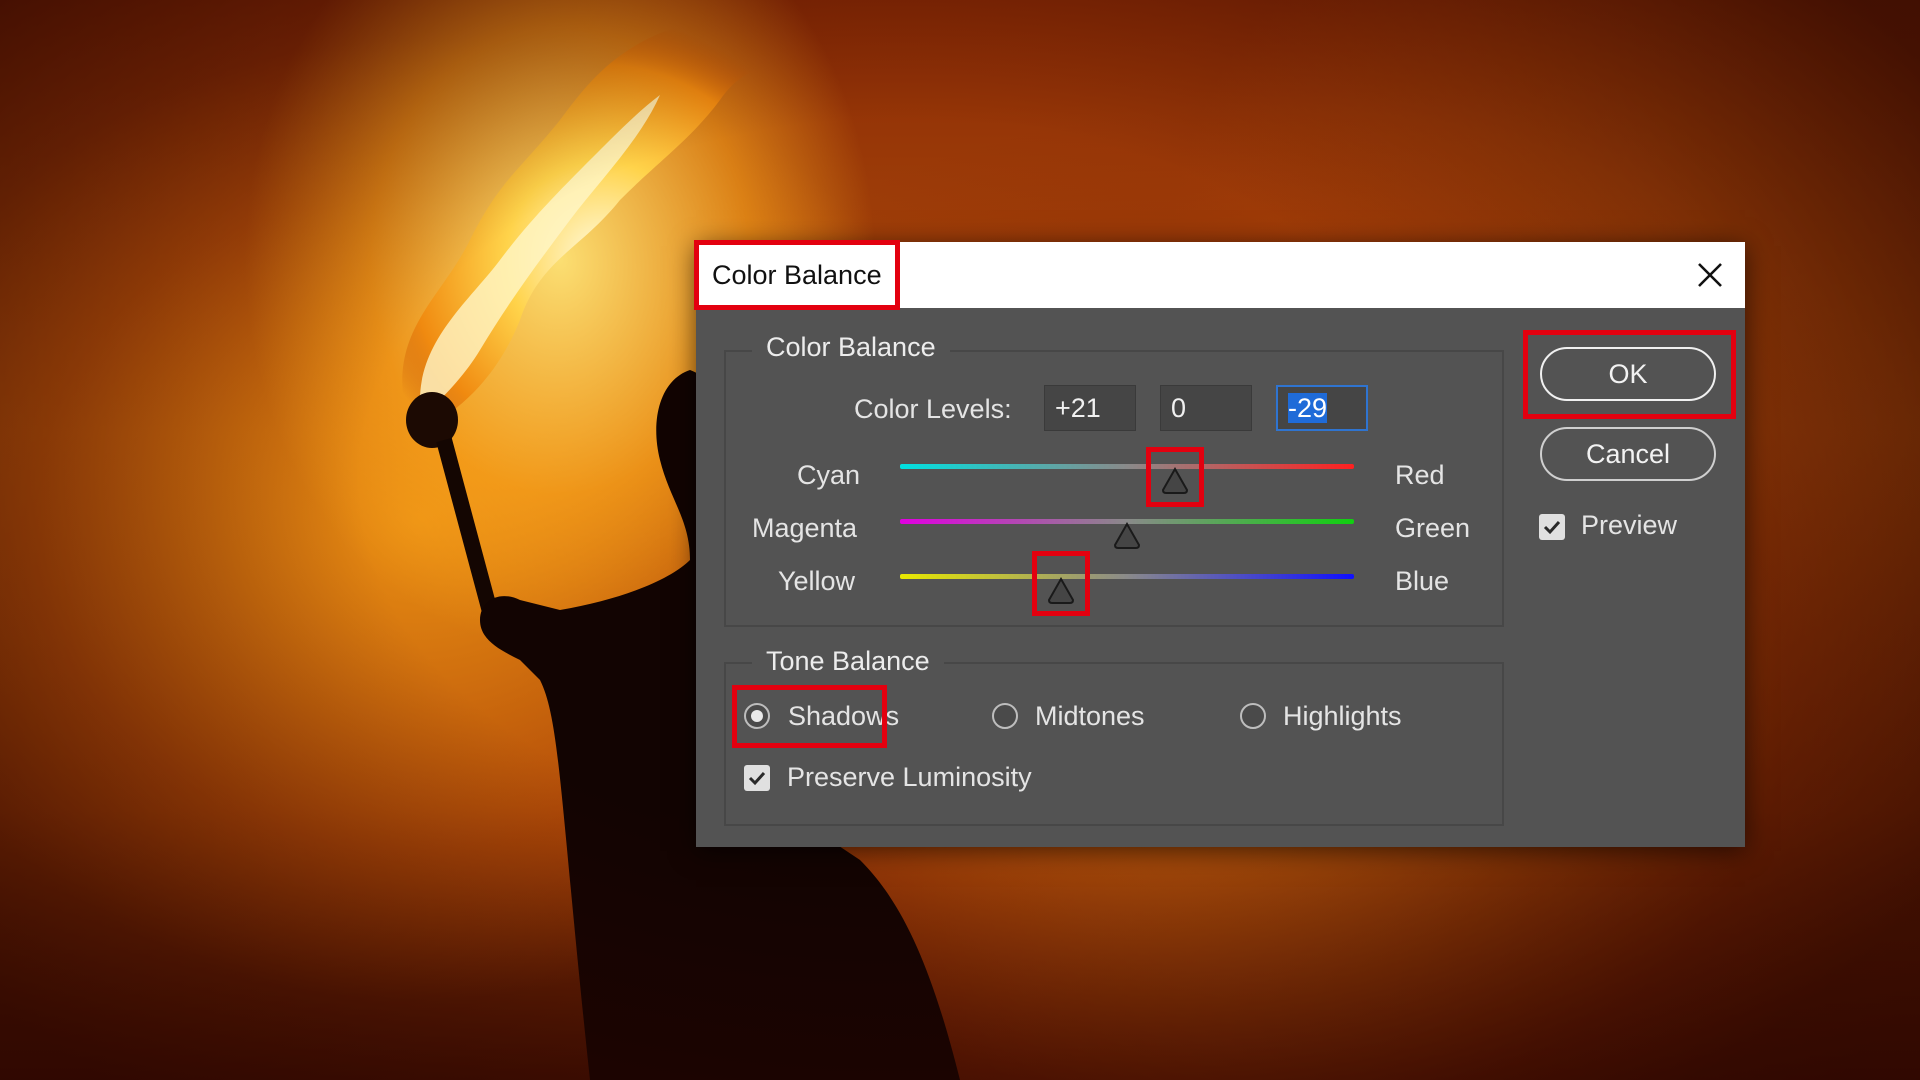 The image size is (1920, 1080). What do you see at coordinates (1433, 528) in the screenshot?
I see `green-label: Green` at bounding box center [1433, 528].